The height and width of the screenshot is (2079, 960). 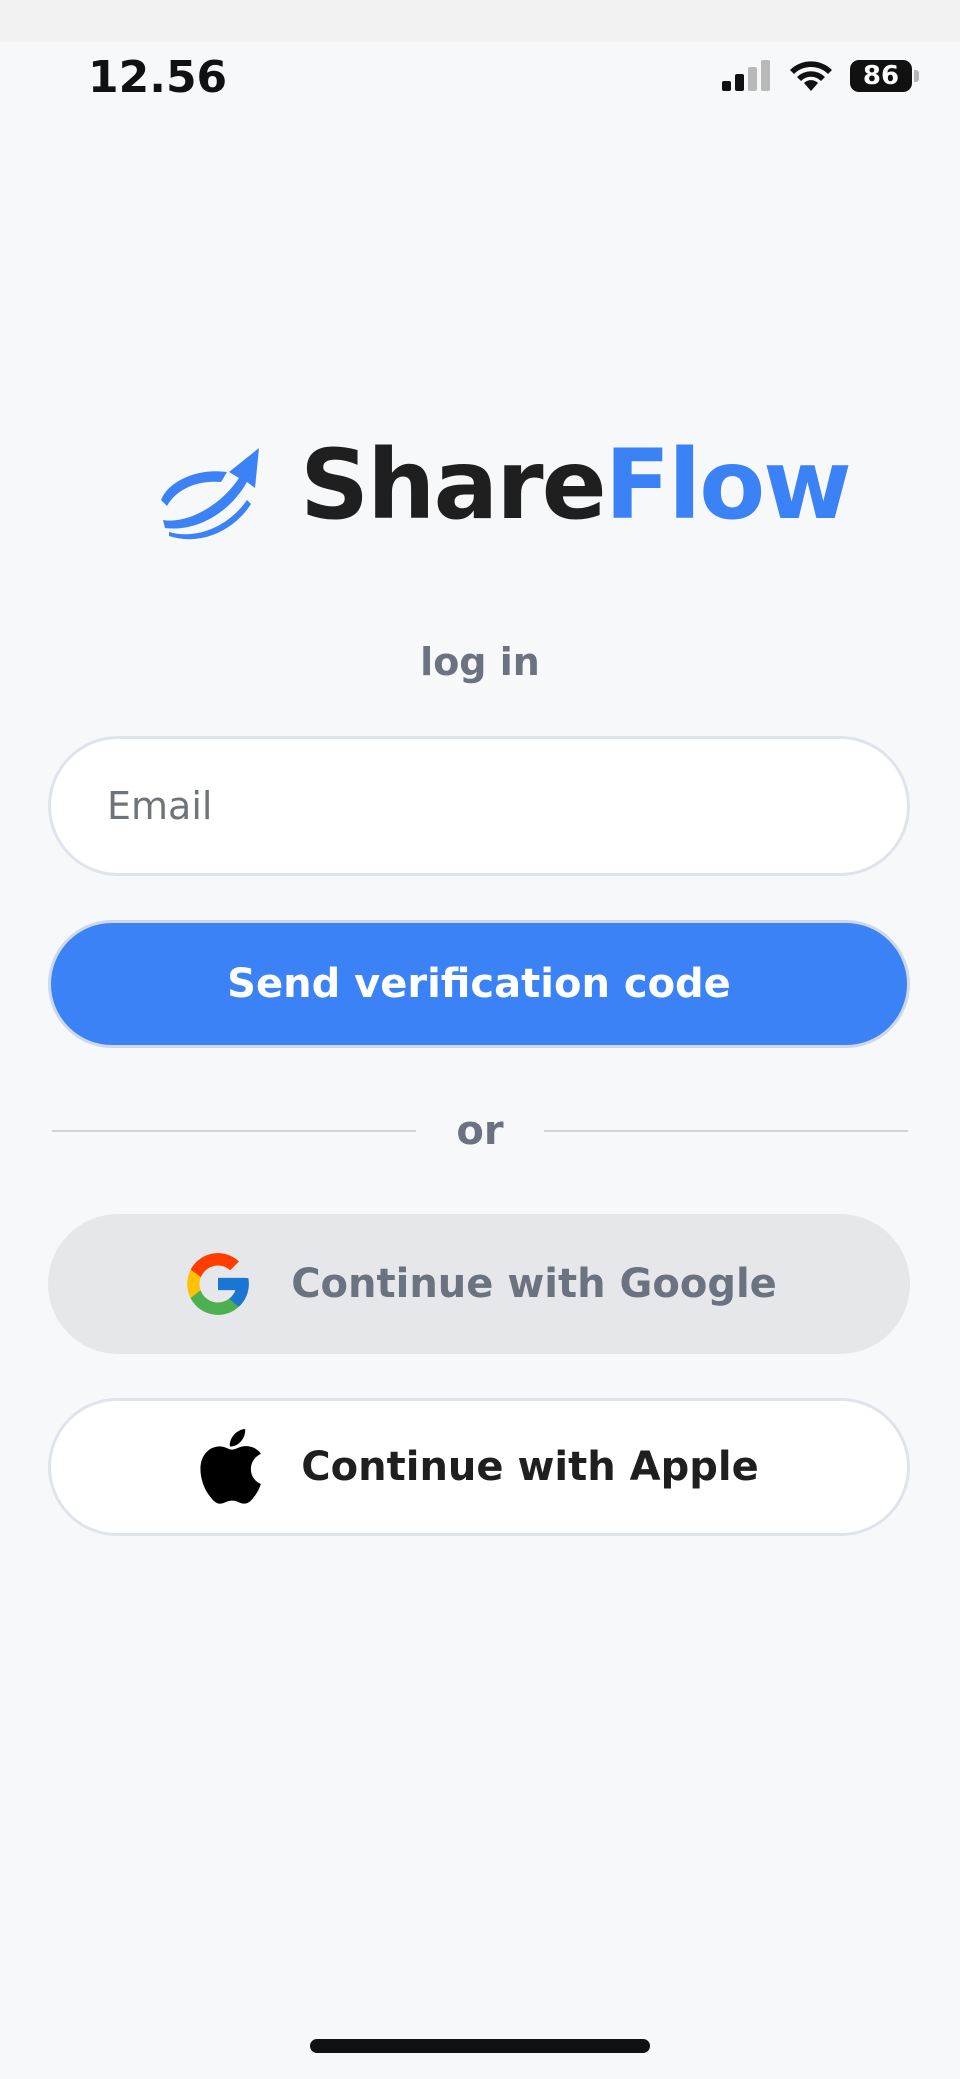 What do you see at coordinates (158, 77) in the screenshot?
I see `status-time: 12.56` at bounding box center [158, 77].